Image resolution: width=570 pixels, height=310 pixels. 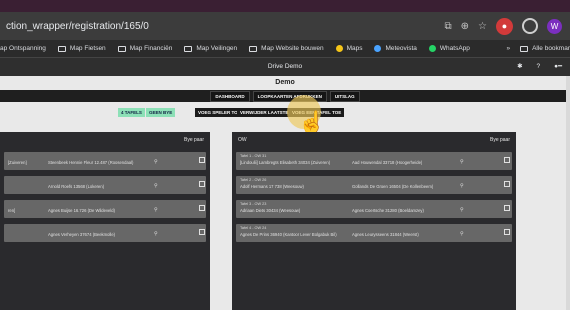 What do you see at coordinates (519, 67) in the screenshot?
I see `settings-icon: ✱` at bounding box center [519, 67].